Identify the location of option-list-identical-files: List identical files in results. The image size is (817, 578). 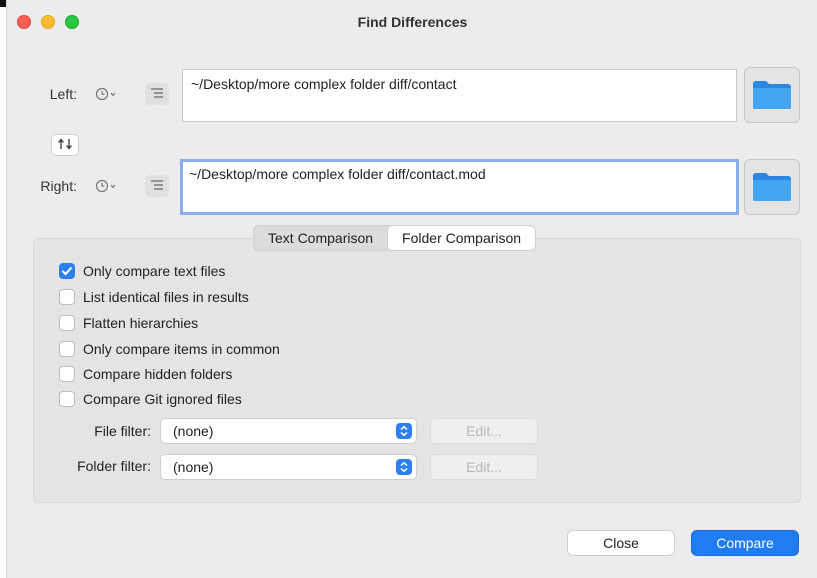
(154, 297).